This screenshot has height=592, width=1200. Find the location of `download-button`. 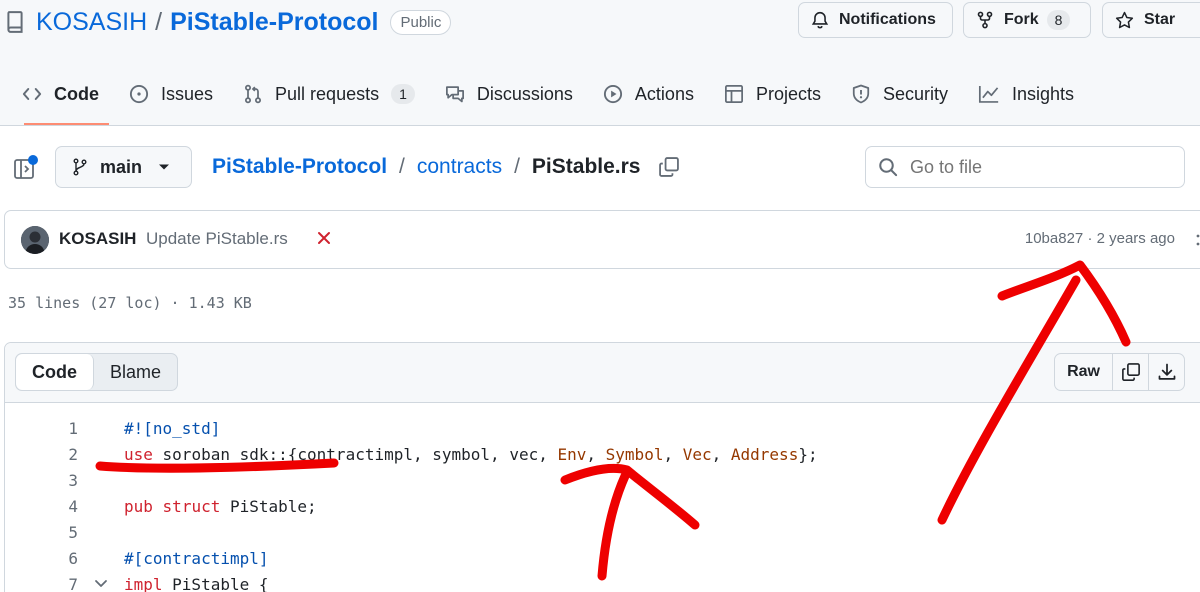

download-button is located at coordinates (1166, 372).